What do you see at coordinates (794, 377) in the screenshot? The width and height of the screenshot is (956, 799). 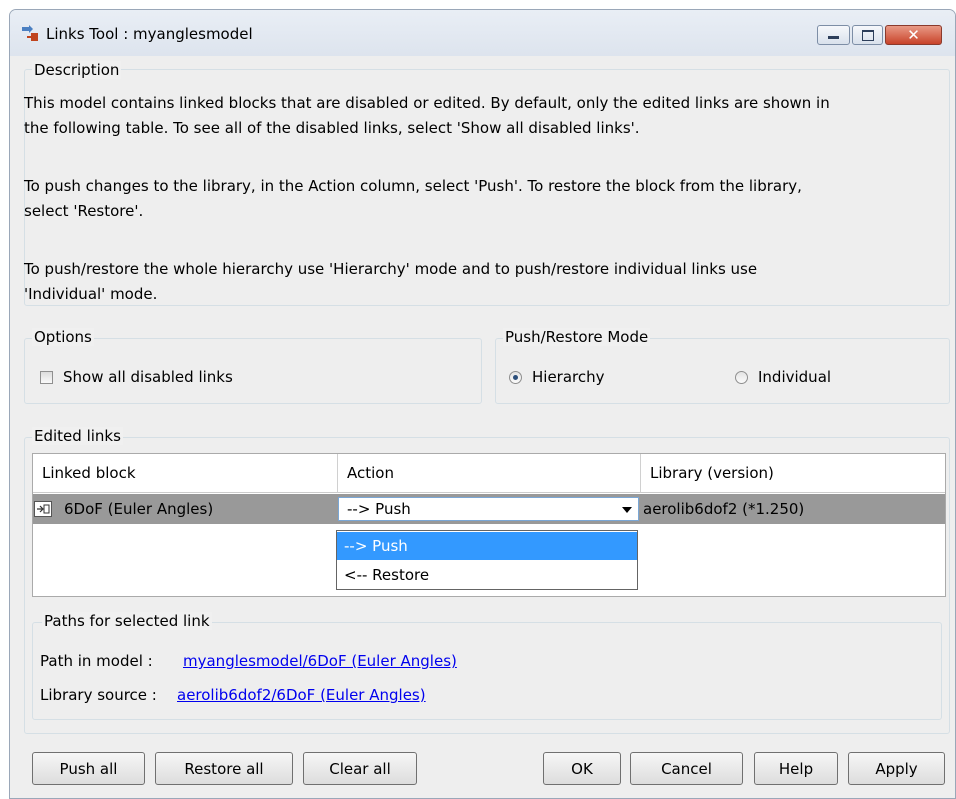 I see `individual-label: Individual` at bounding box center [794, 377].